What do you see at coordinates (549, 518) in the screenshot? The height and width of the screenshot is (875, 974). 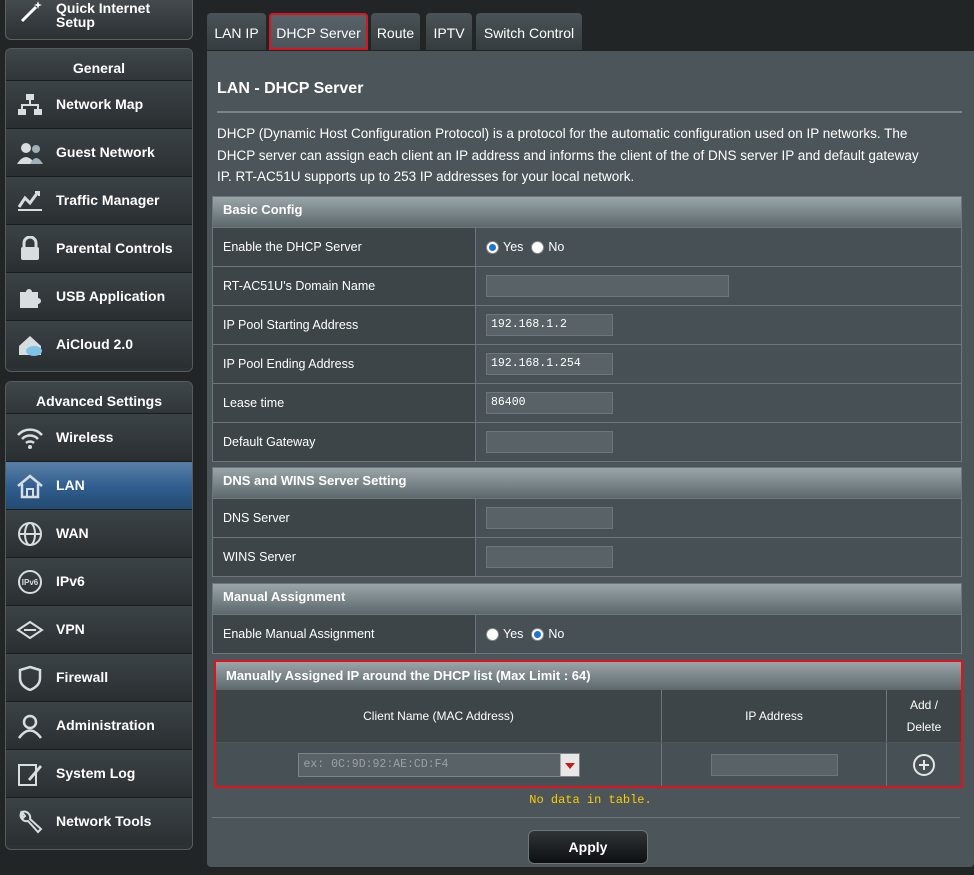 I see `dns-server-input` at bounding box center [549, 518].